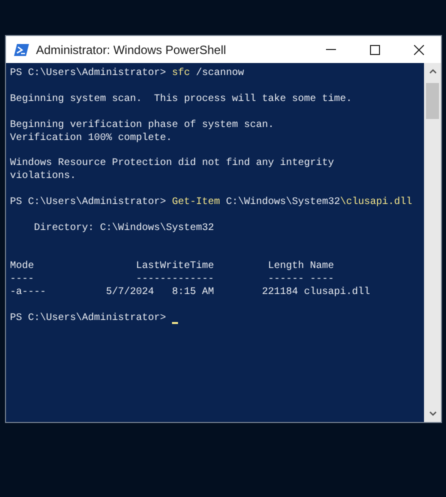  Describe the element at coordinates (123, 229) in the screenshot. I see `console-text: Directory: C:\Windows\System32` at that location.